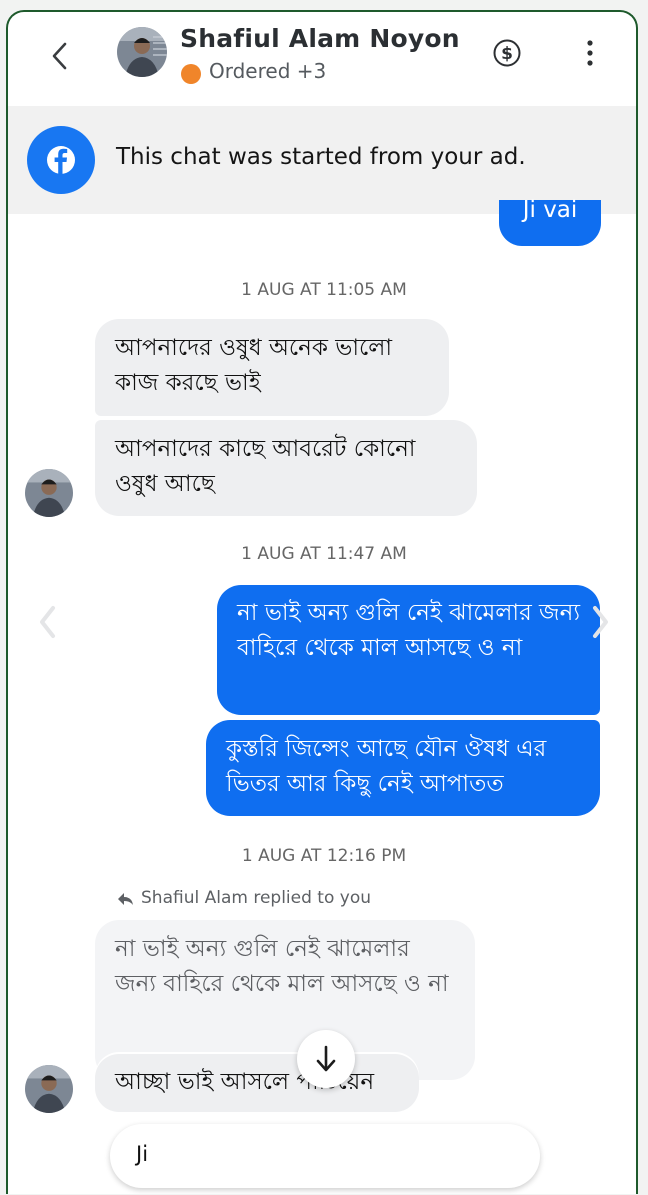 Image resolution: width=648 pixels, height=1195 pixels. I want to click on scroll-down-button, so click(326, 1059).